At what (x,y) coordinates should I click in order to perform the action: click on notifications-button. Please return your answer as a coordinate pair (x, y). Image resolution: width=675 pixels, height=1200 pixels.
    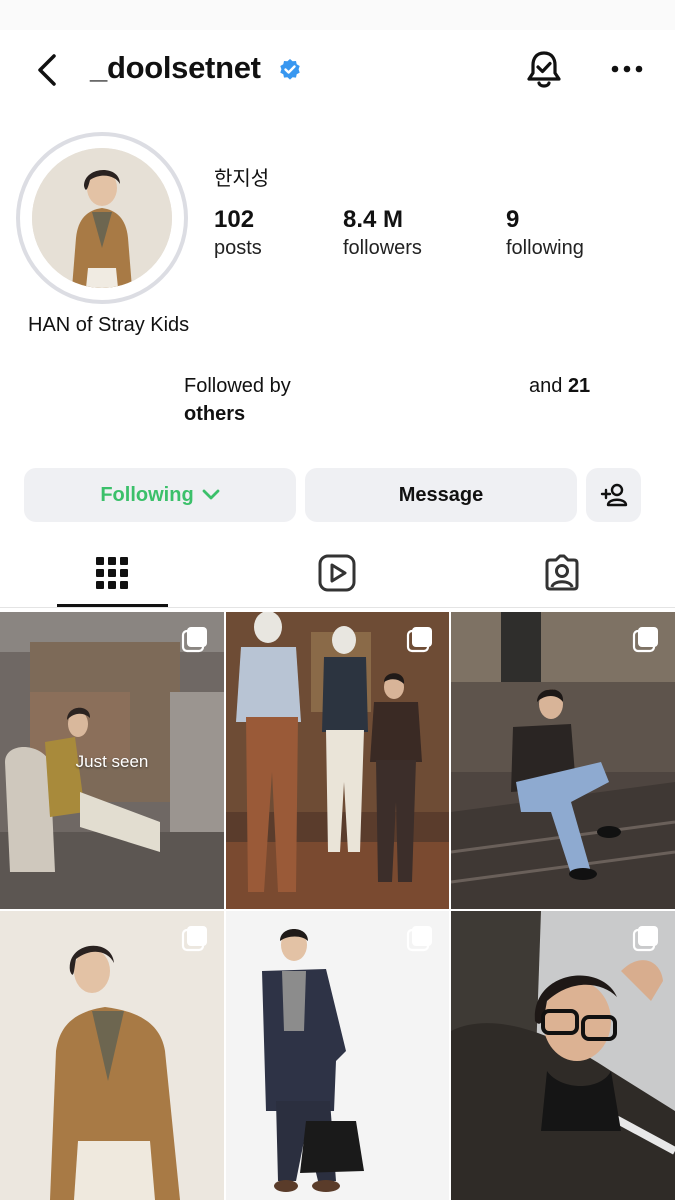
    Looking at the image, I should click on (544, 70).